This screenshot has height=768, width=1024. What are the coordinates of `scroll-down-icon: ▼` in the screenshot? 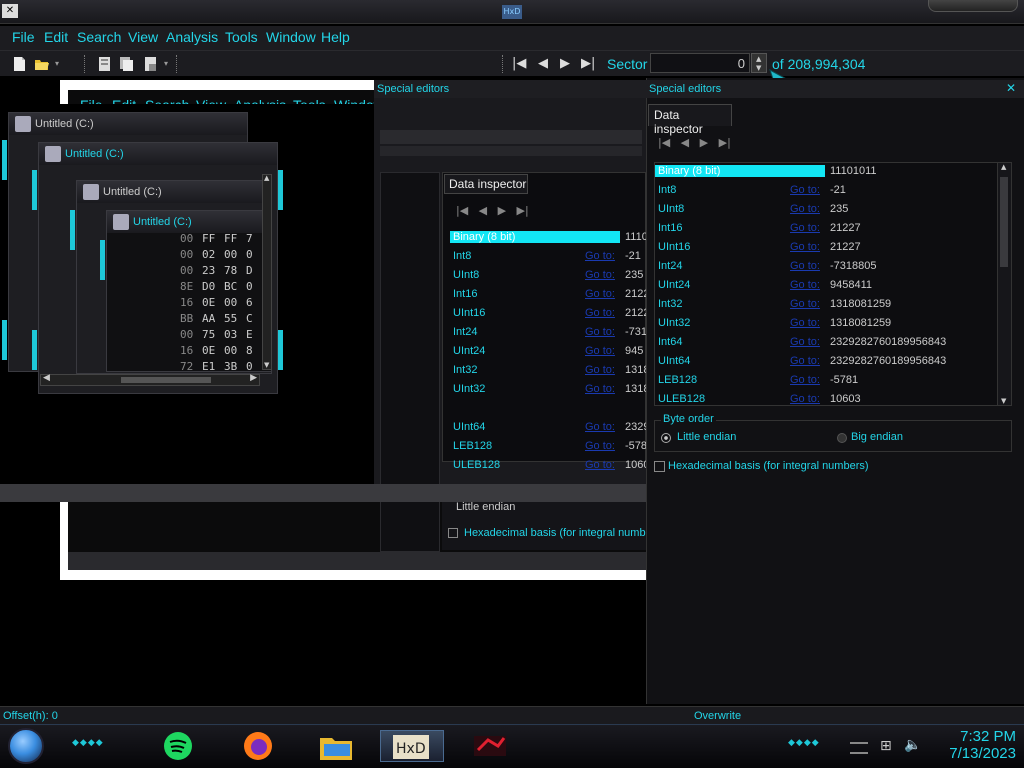 It's located at (1003, 401).